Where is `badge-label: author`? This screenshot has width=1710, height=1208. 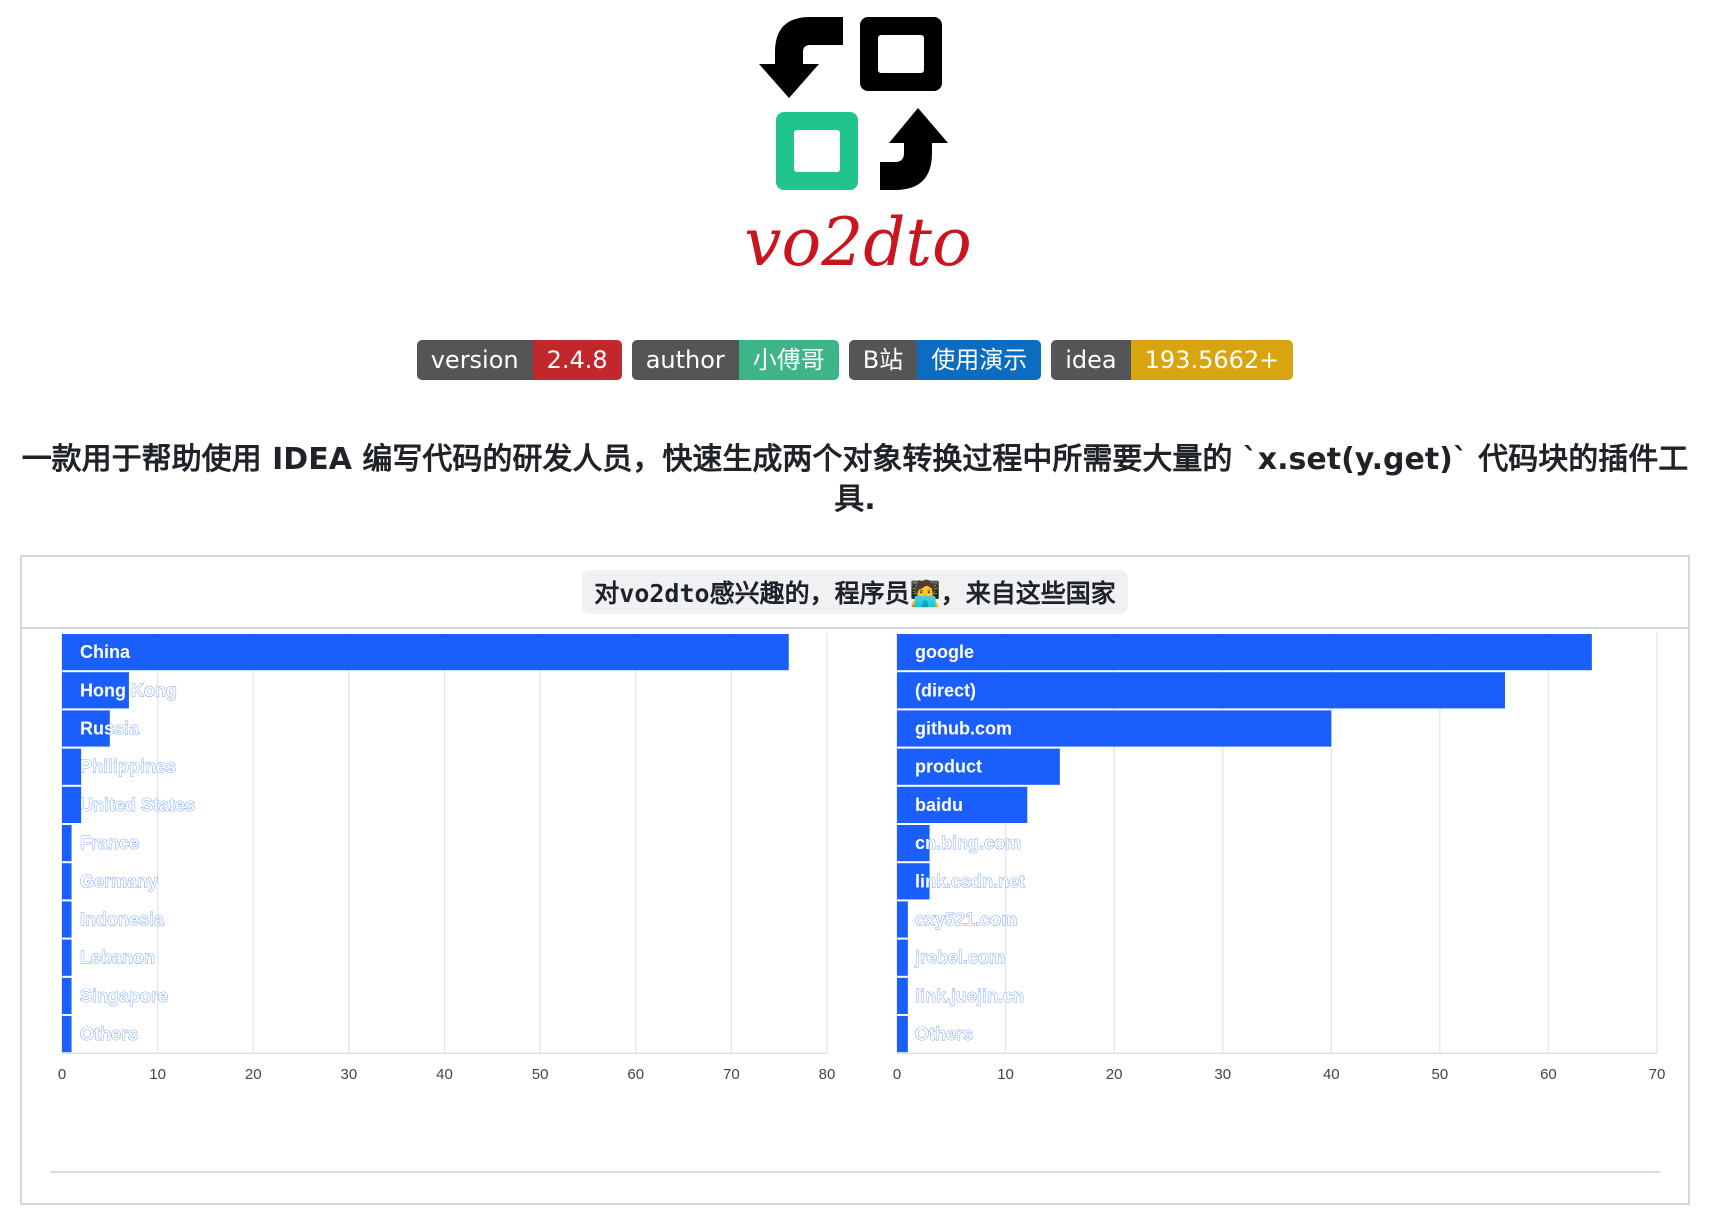
badge-label: author is located at coordinates (685, 360).